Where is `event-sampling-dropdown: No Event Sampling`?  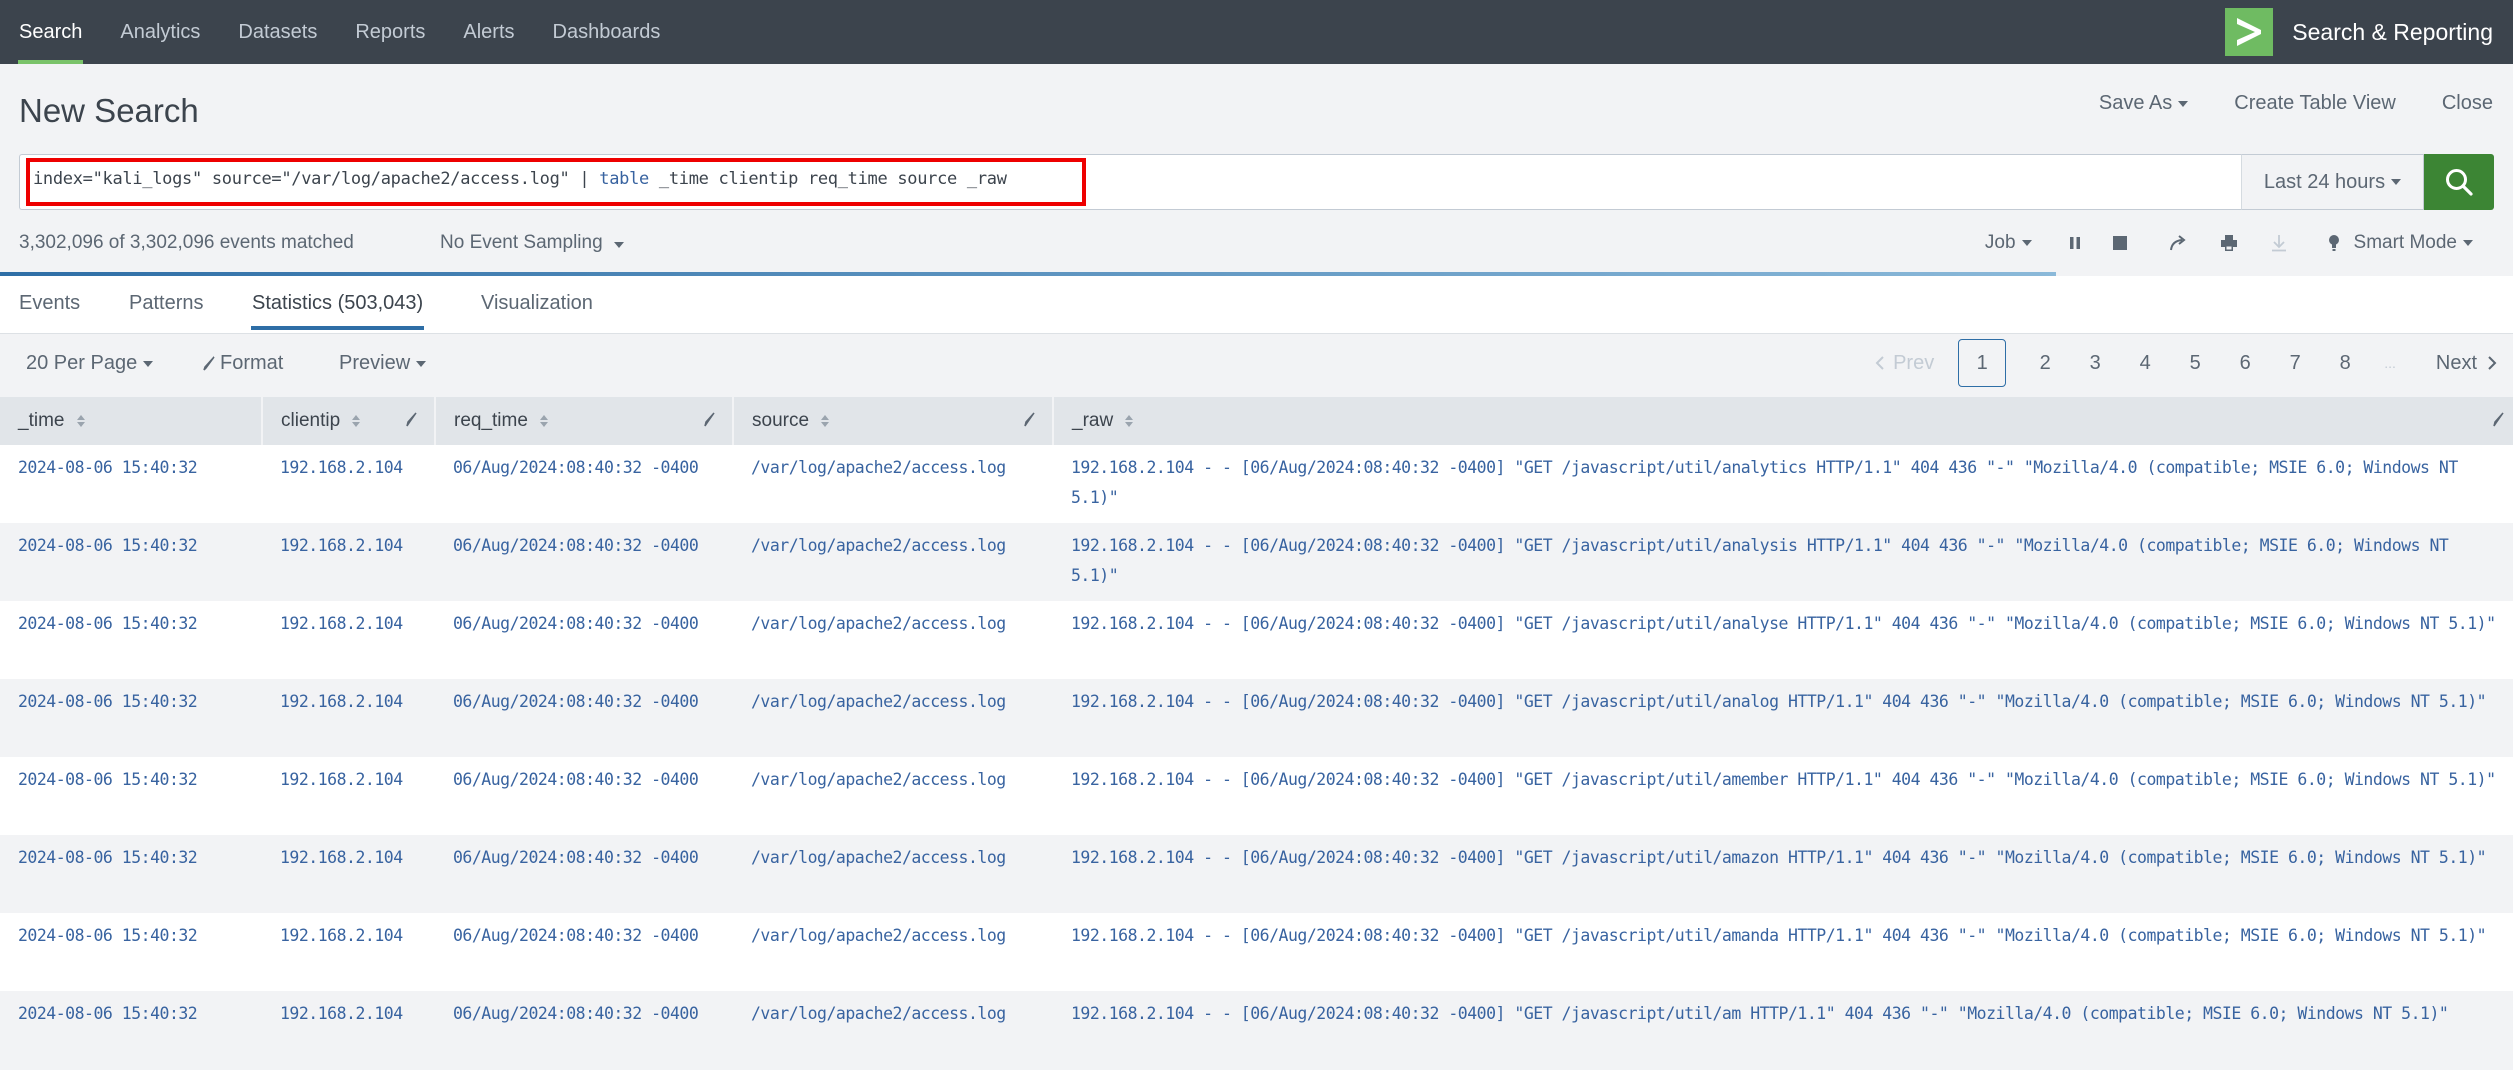 event-sampling-dropdown: No Event Sampling is located at coordinates (532, 243).